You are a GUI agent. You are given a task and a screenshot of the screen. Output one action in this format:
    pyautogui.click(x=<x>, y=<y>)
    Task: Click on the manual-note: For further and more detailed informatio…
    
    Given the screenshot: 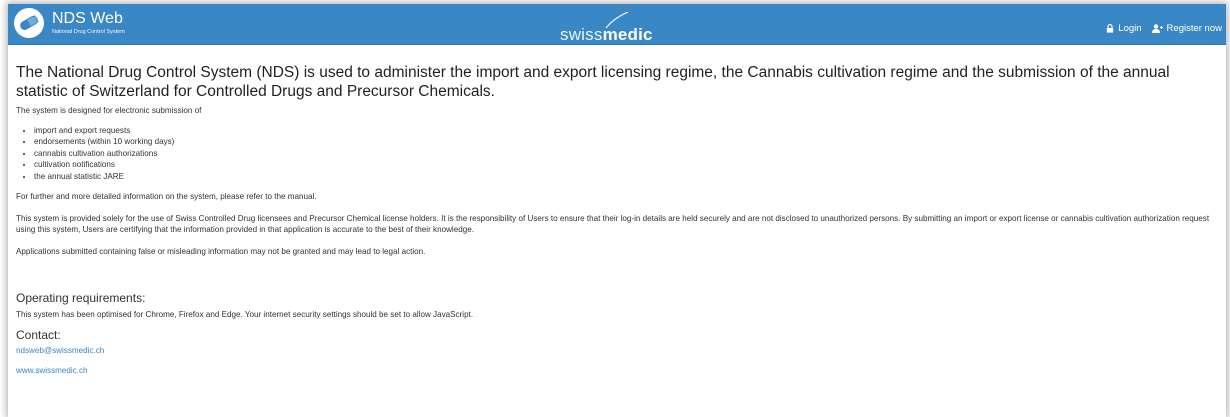 What is the action you would take?
    pyautogui.click(x=166, y=196)
    